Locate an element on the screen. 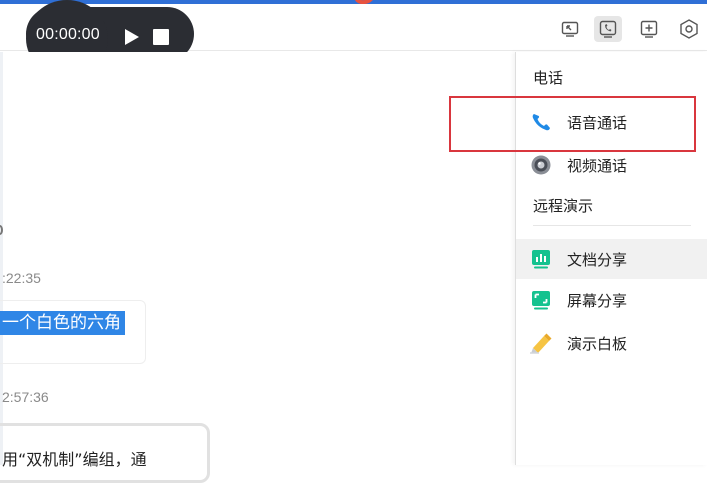 This screenshot has height=483, width=707. selected-text: 一个白色的六角 is located at coordinates (62, 323).